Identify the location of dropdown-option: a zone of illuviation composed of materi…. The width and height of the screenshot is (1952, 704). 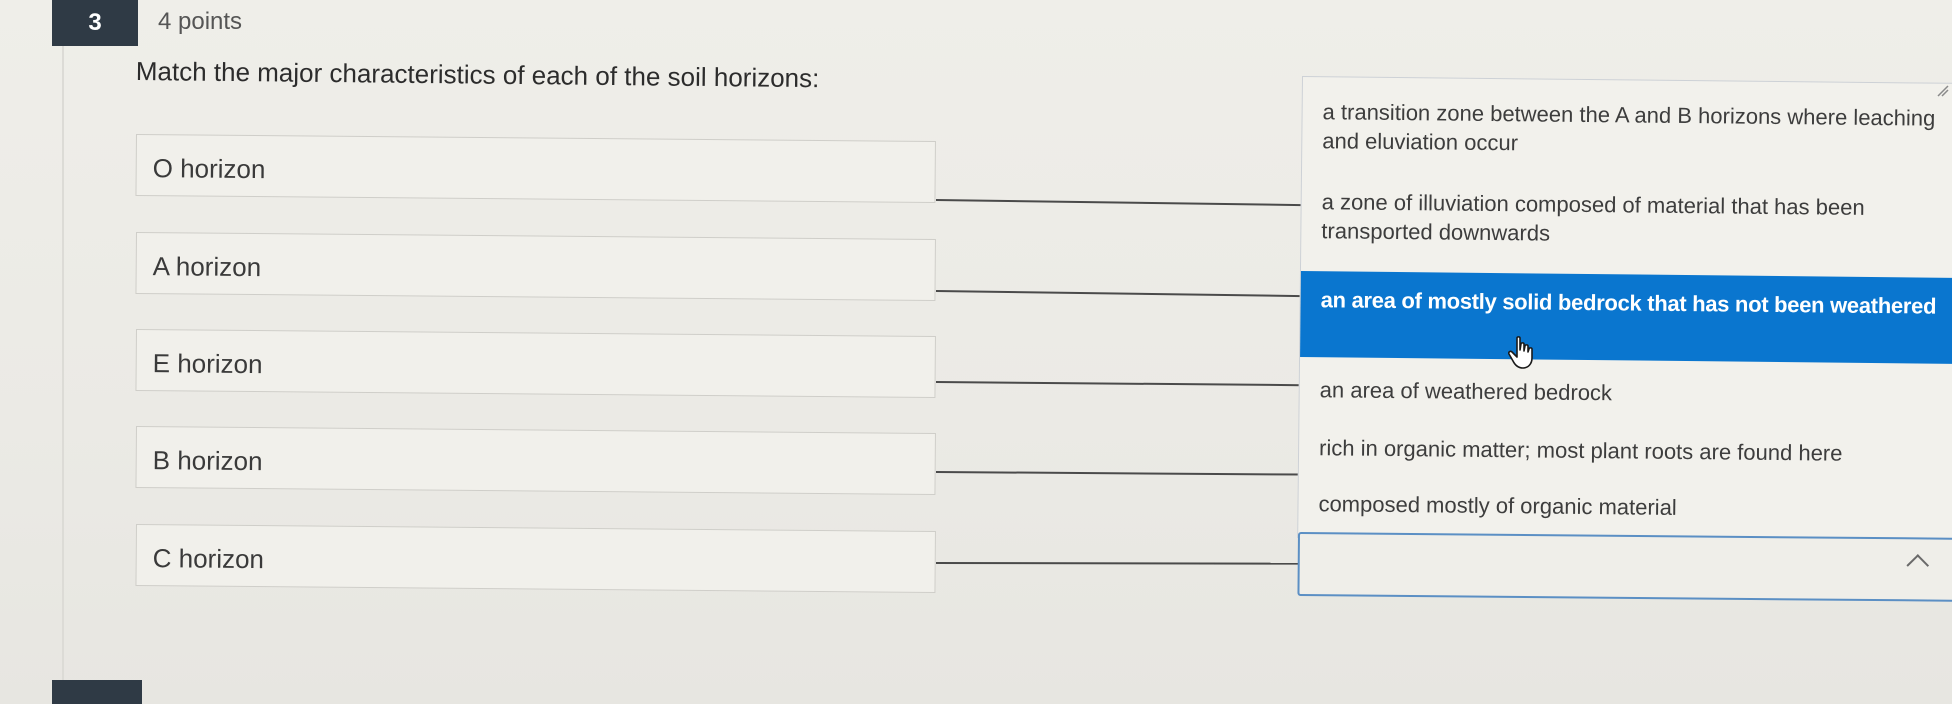
(1626, 219).